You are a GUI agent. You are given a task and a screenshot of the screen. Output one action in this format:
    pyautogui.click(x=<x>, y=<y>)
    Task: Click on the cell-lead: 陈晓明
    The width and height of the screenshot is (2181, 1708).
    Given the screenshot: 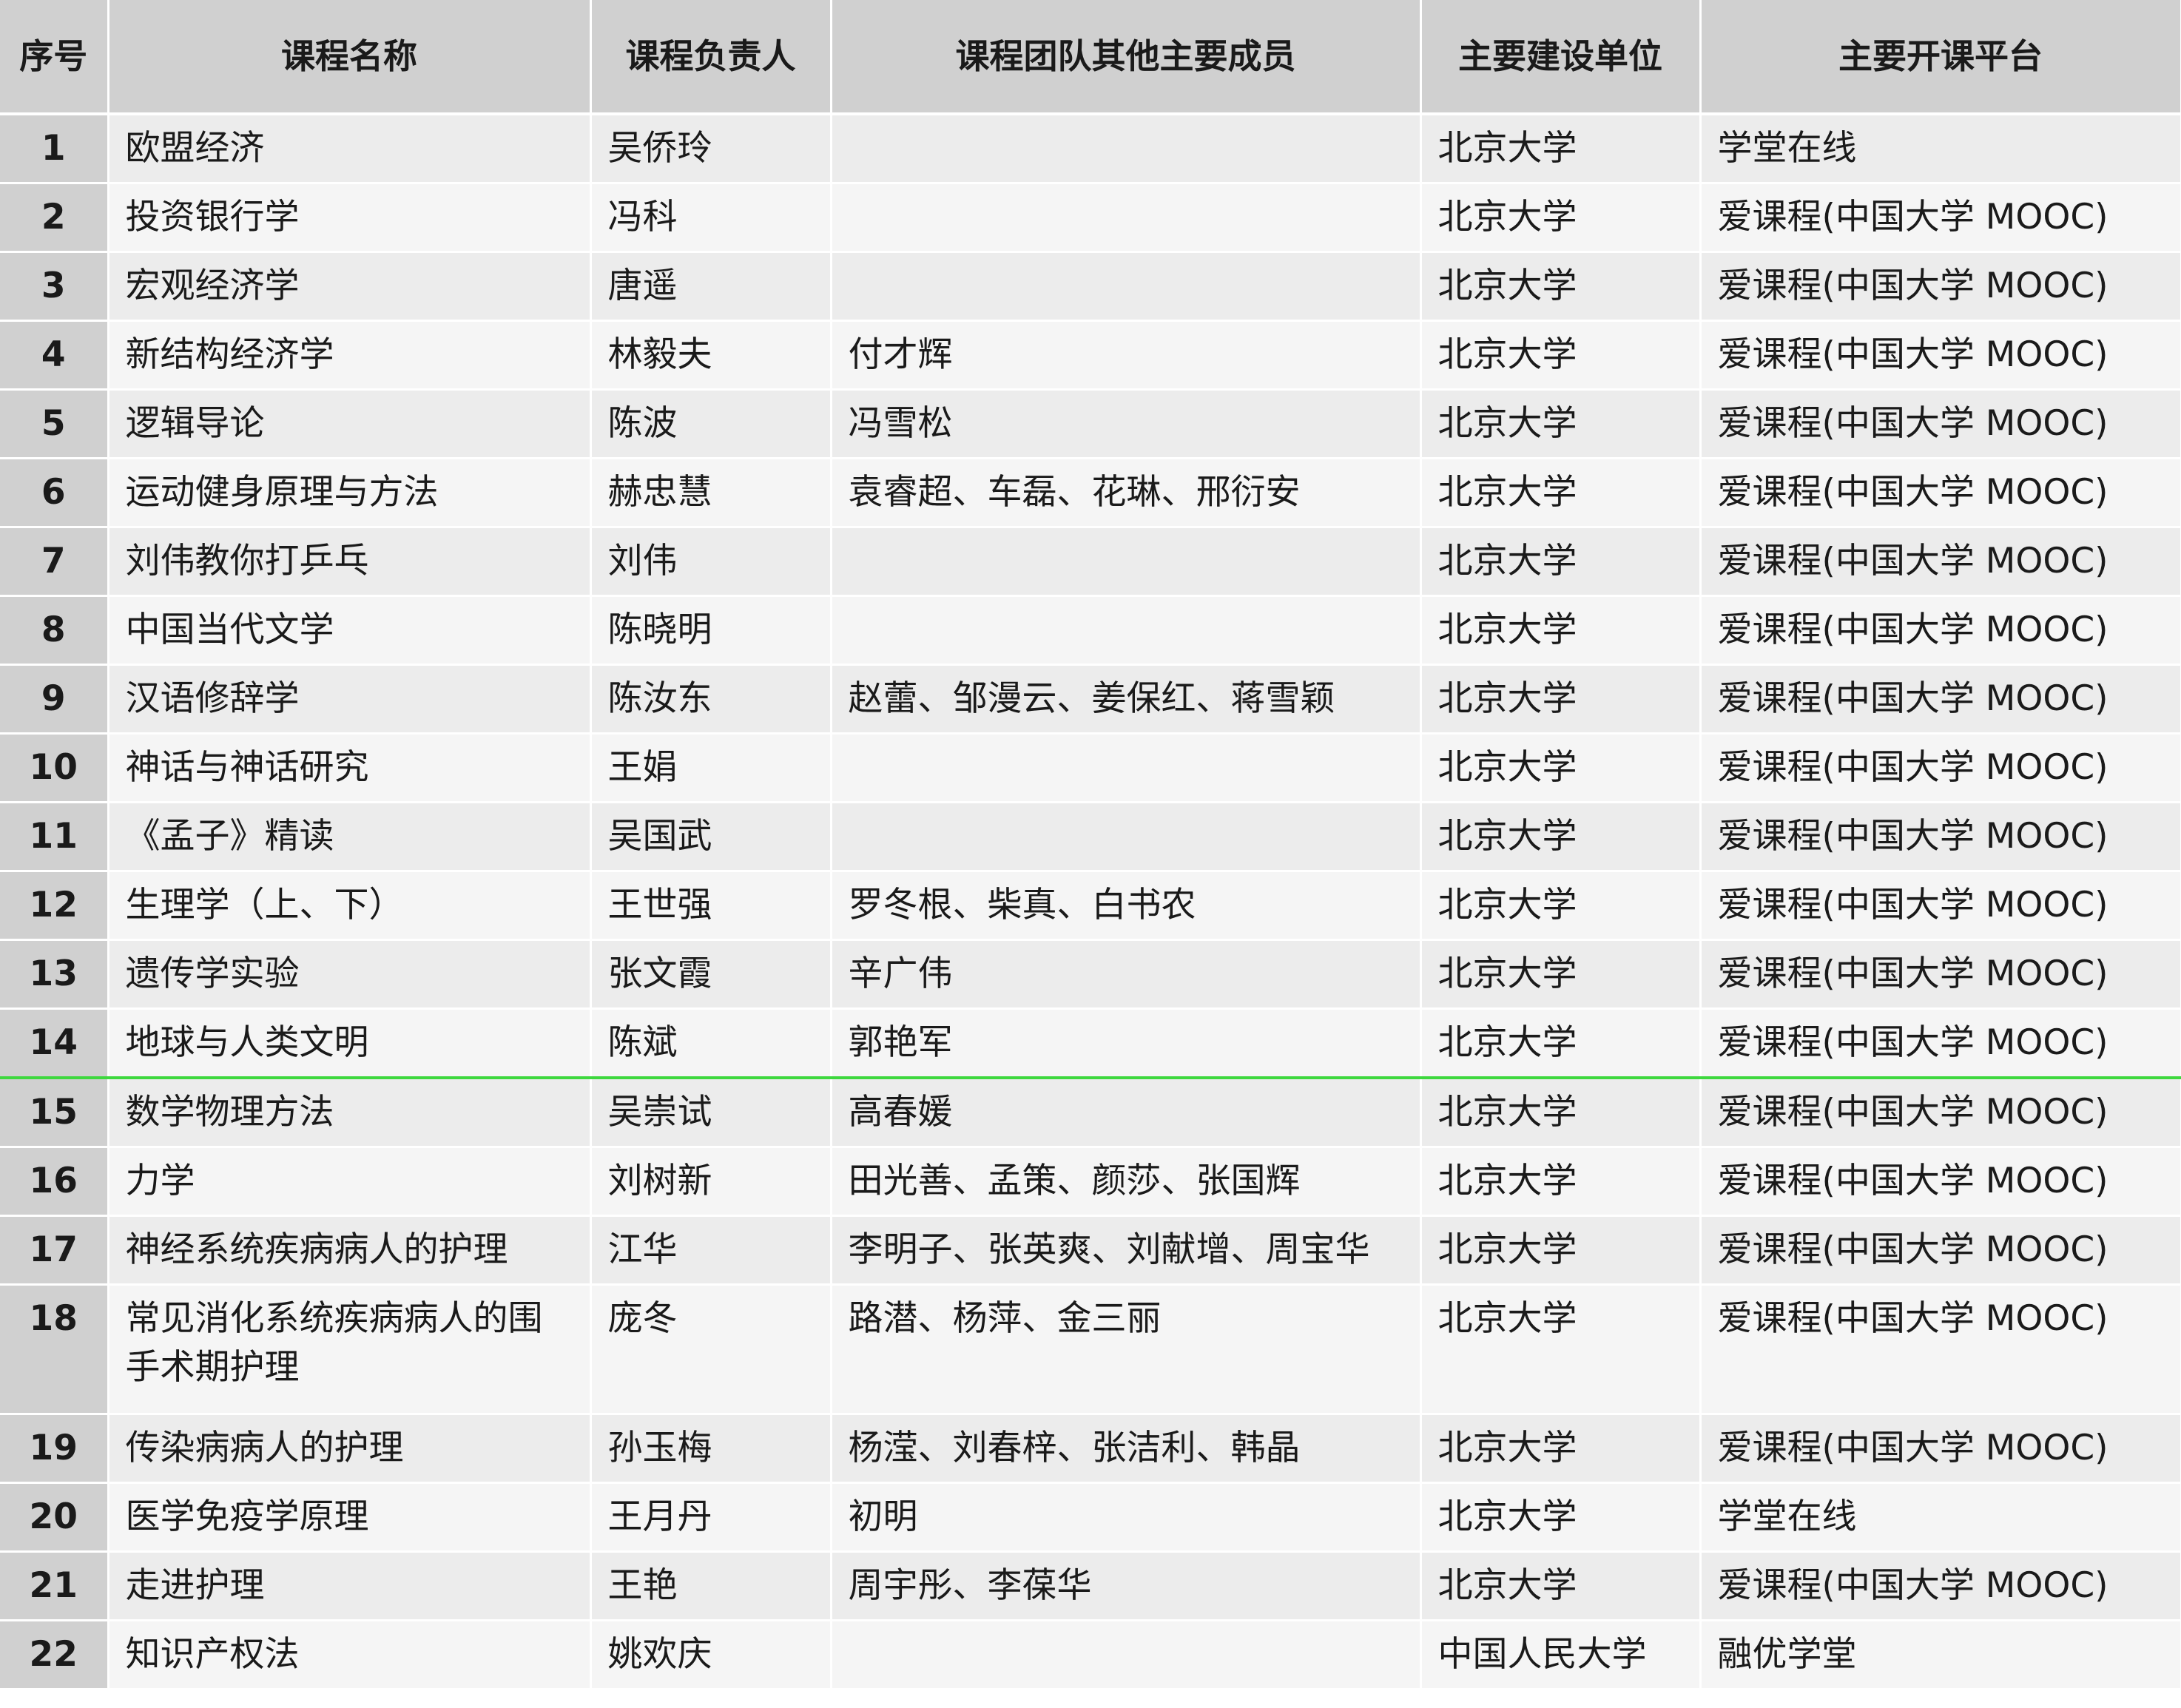 What is the action you would take?
    pyautogui.click(x=711, y=630)
    